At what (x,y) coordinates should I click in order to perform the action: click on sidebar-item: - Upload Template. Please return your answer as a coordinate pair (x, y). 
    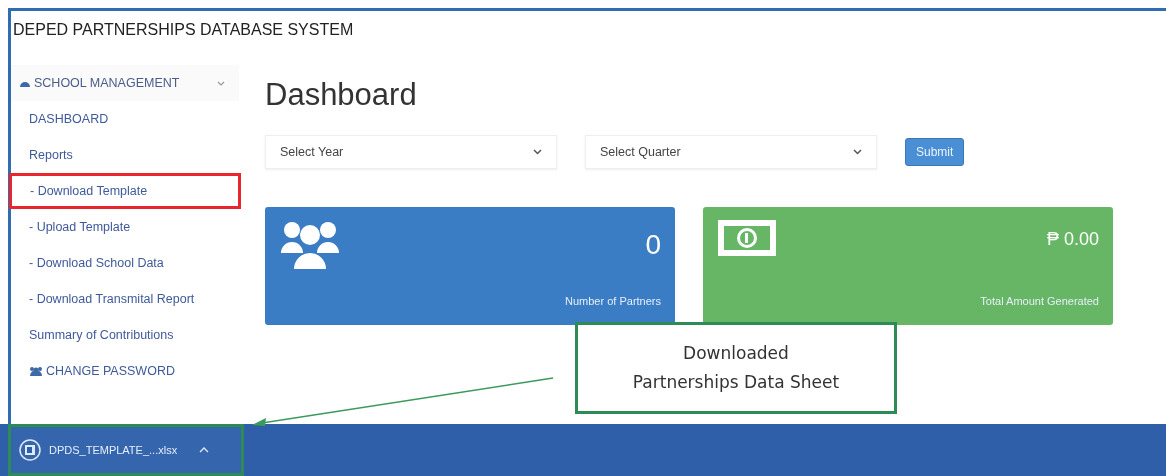
    Looking at the image, I should click on (126, 227).